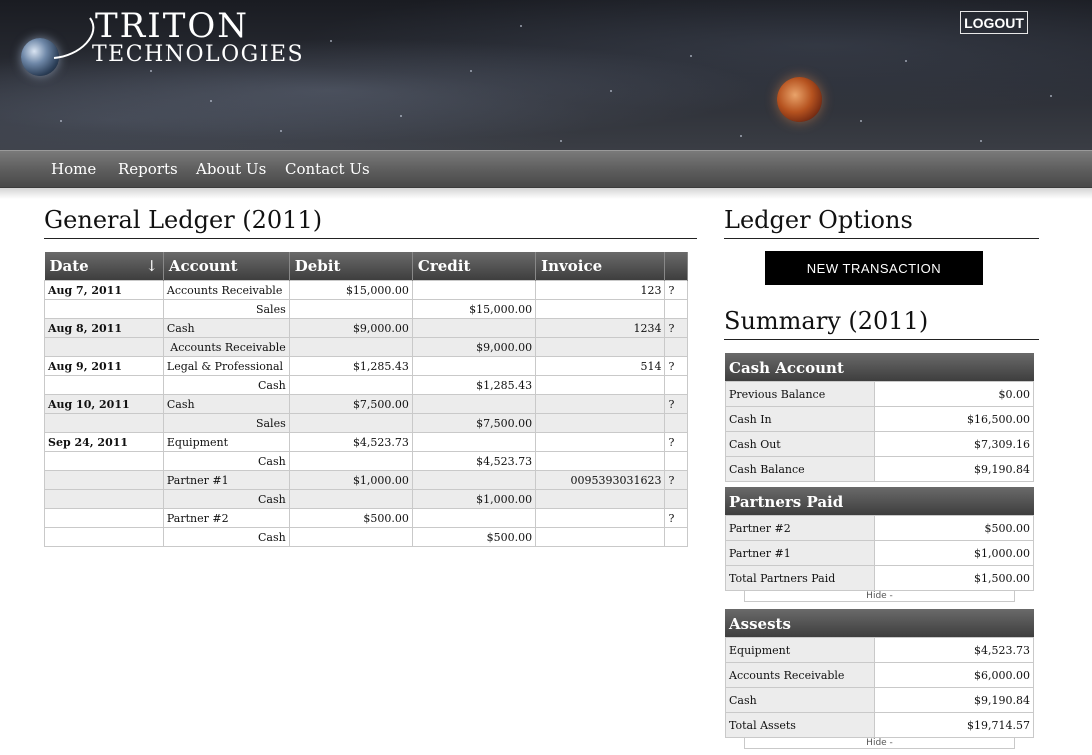 This screenshot has height=755, width=1092. I want to click on nav-item-contact-us: Contact Us, so click(327, 169).